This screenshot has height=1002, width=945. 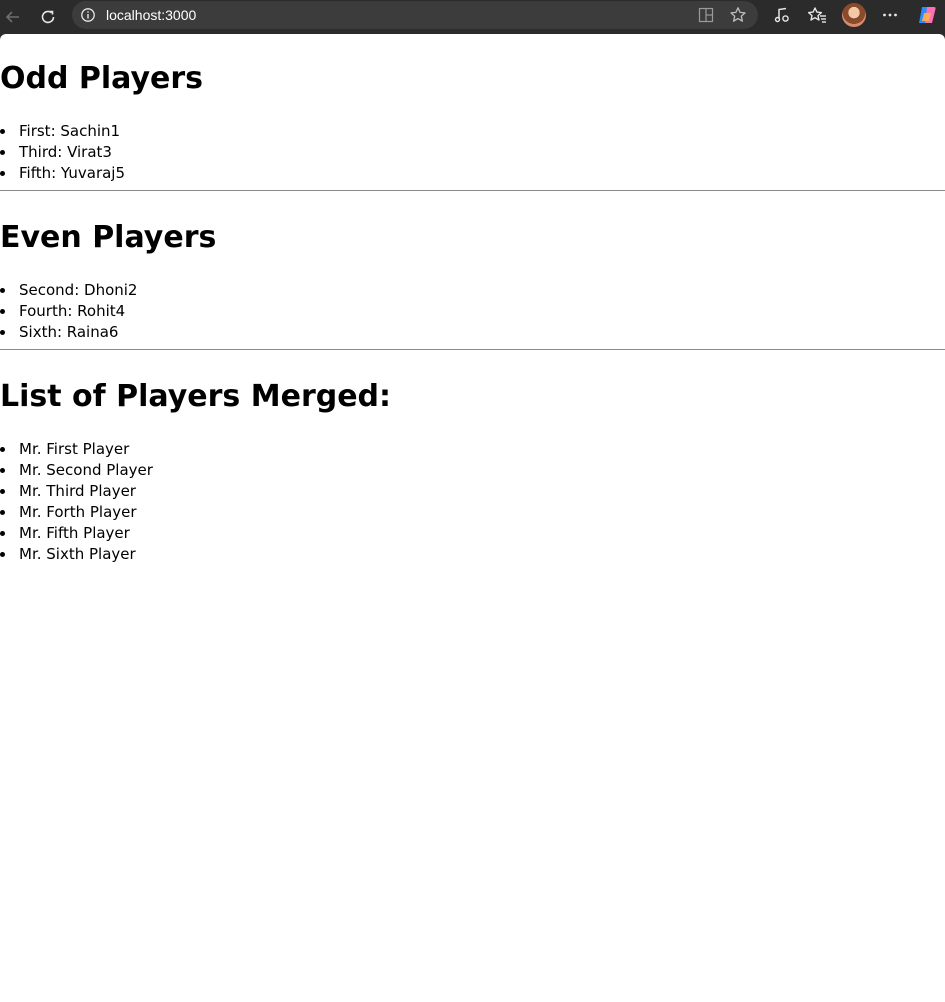 I want to click on star-icon, so click(x=738, y=14).